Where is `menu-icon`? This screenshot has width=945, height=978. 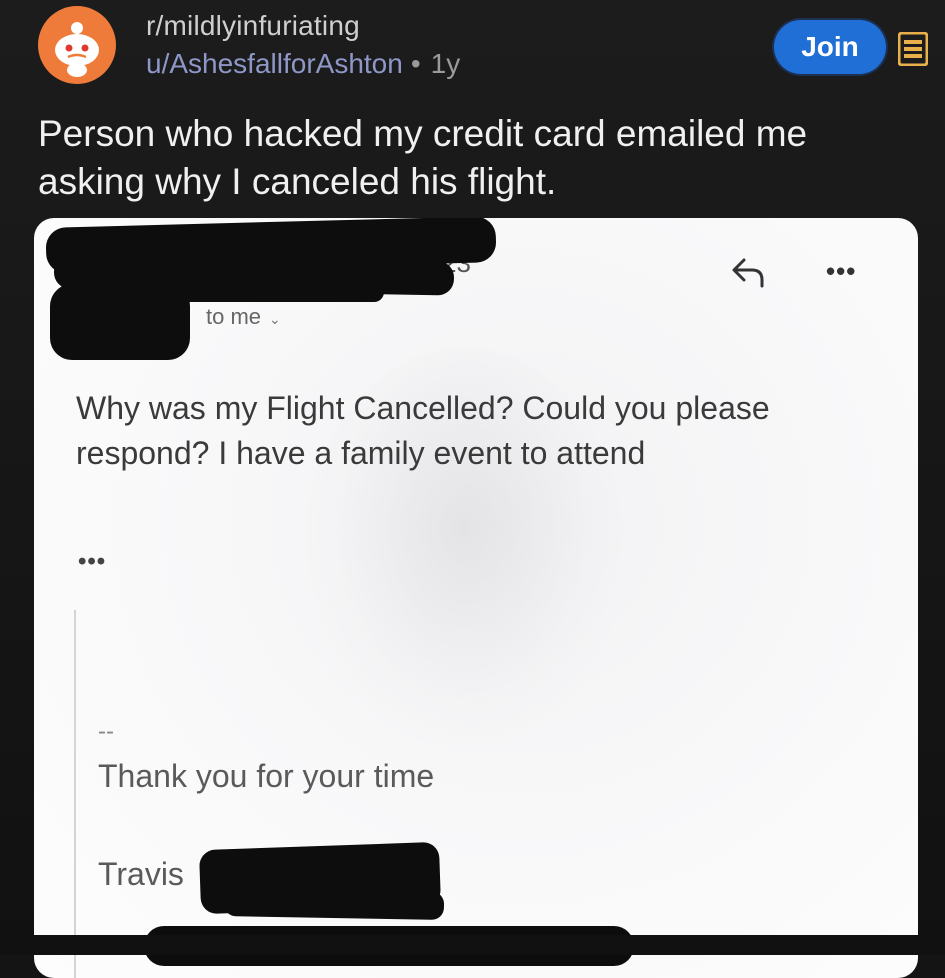 menu-icon is located at coordinates (913, 49).